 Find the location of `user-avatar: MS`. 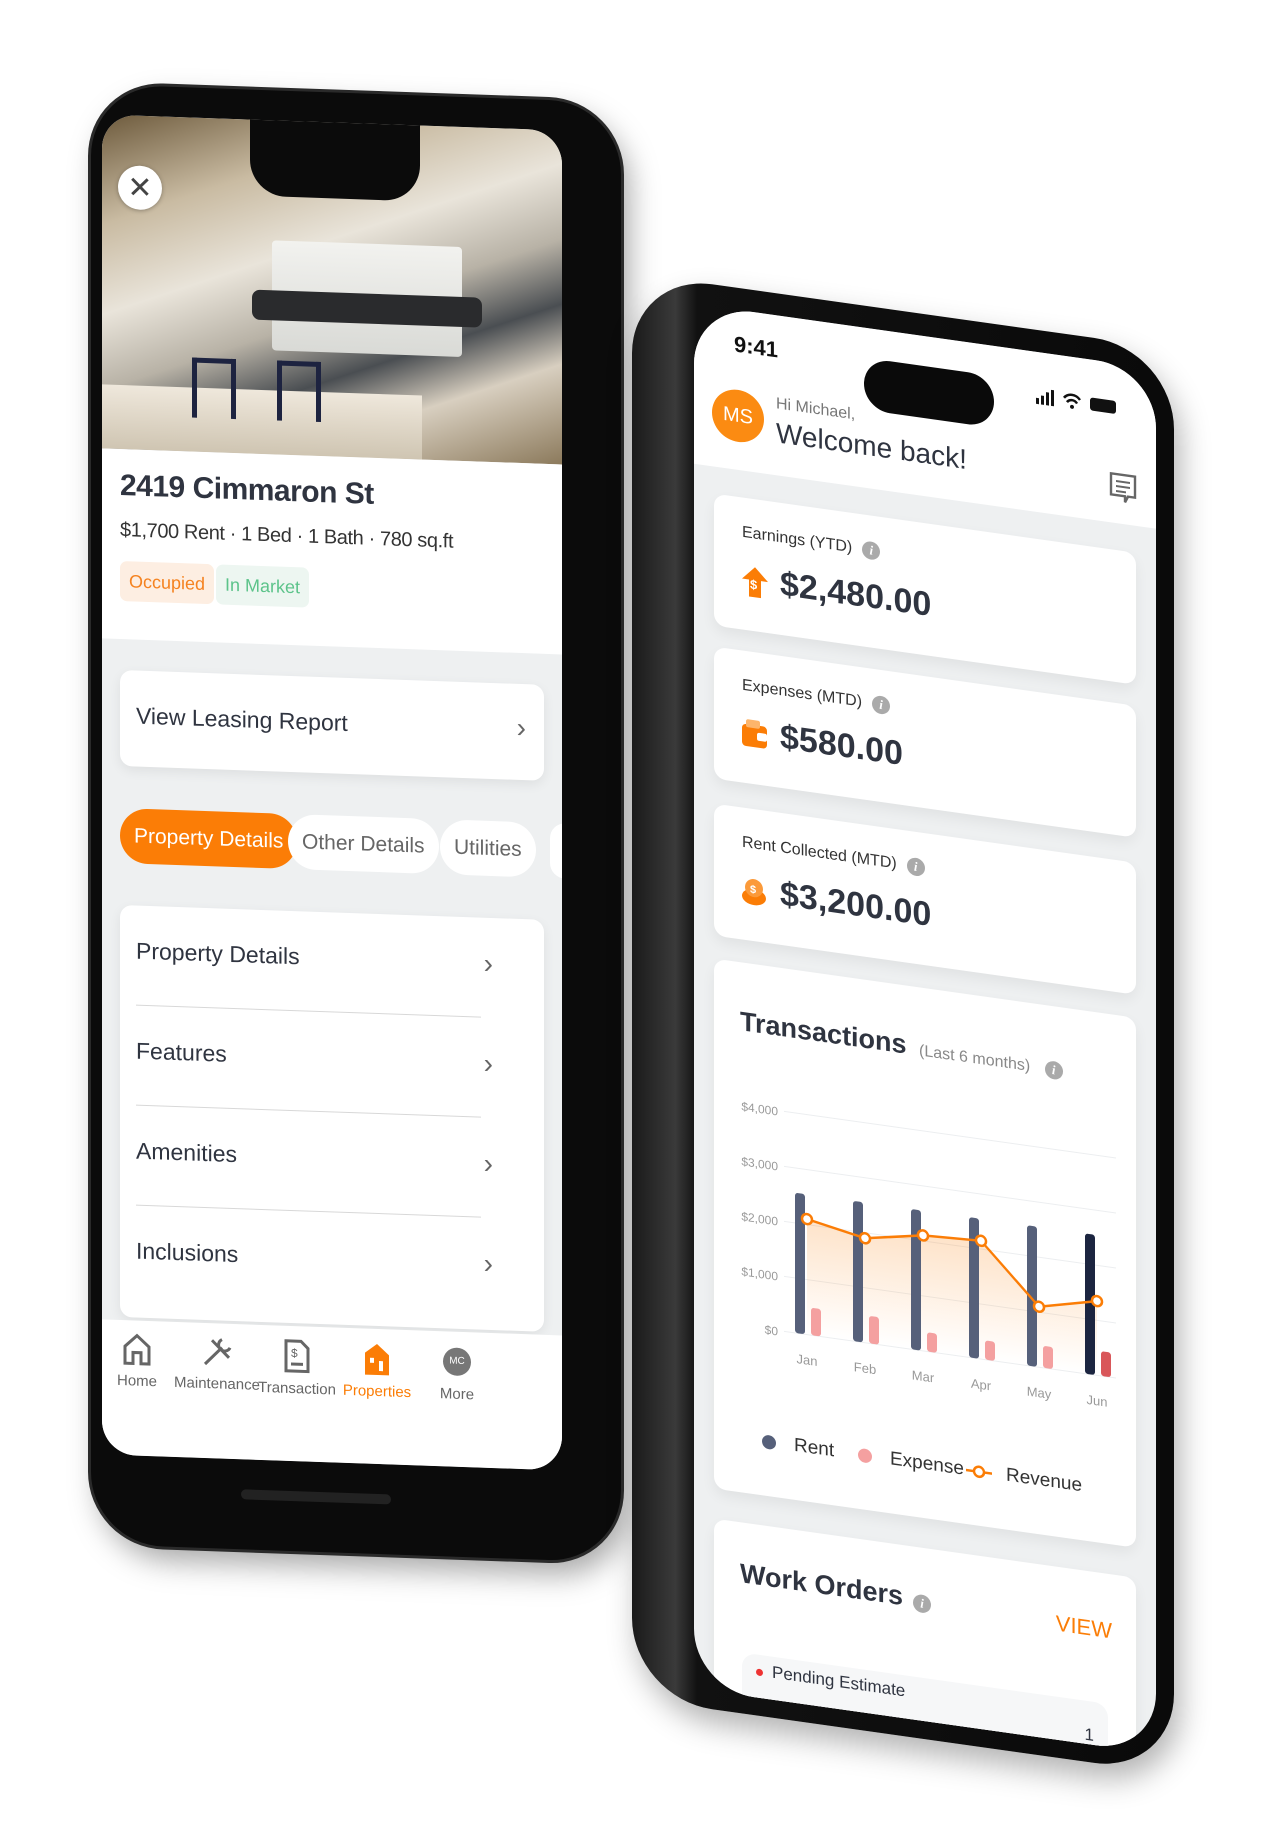

user-avatar: MS is located at coordinates (738, 416).